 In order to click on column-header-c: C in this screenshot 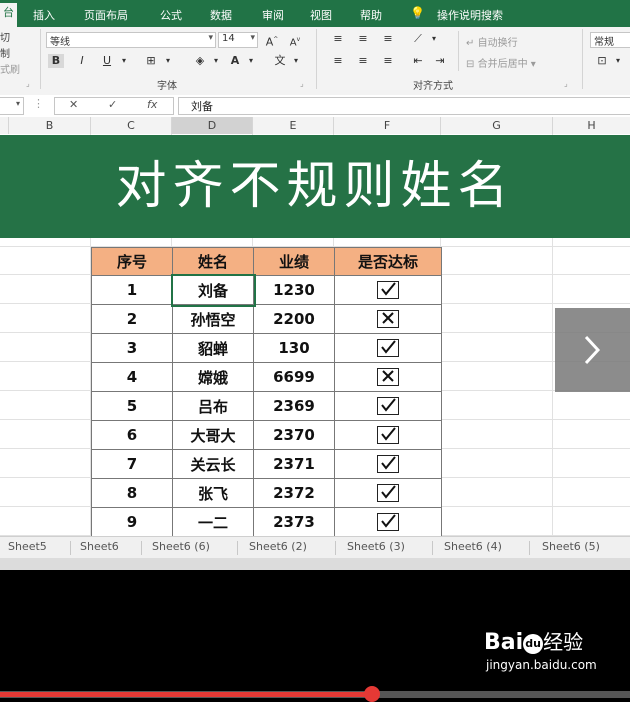, I will do `click(131, 125)`.